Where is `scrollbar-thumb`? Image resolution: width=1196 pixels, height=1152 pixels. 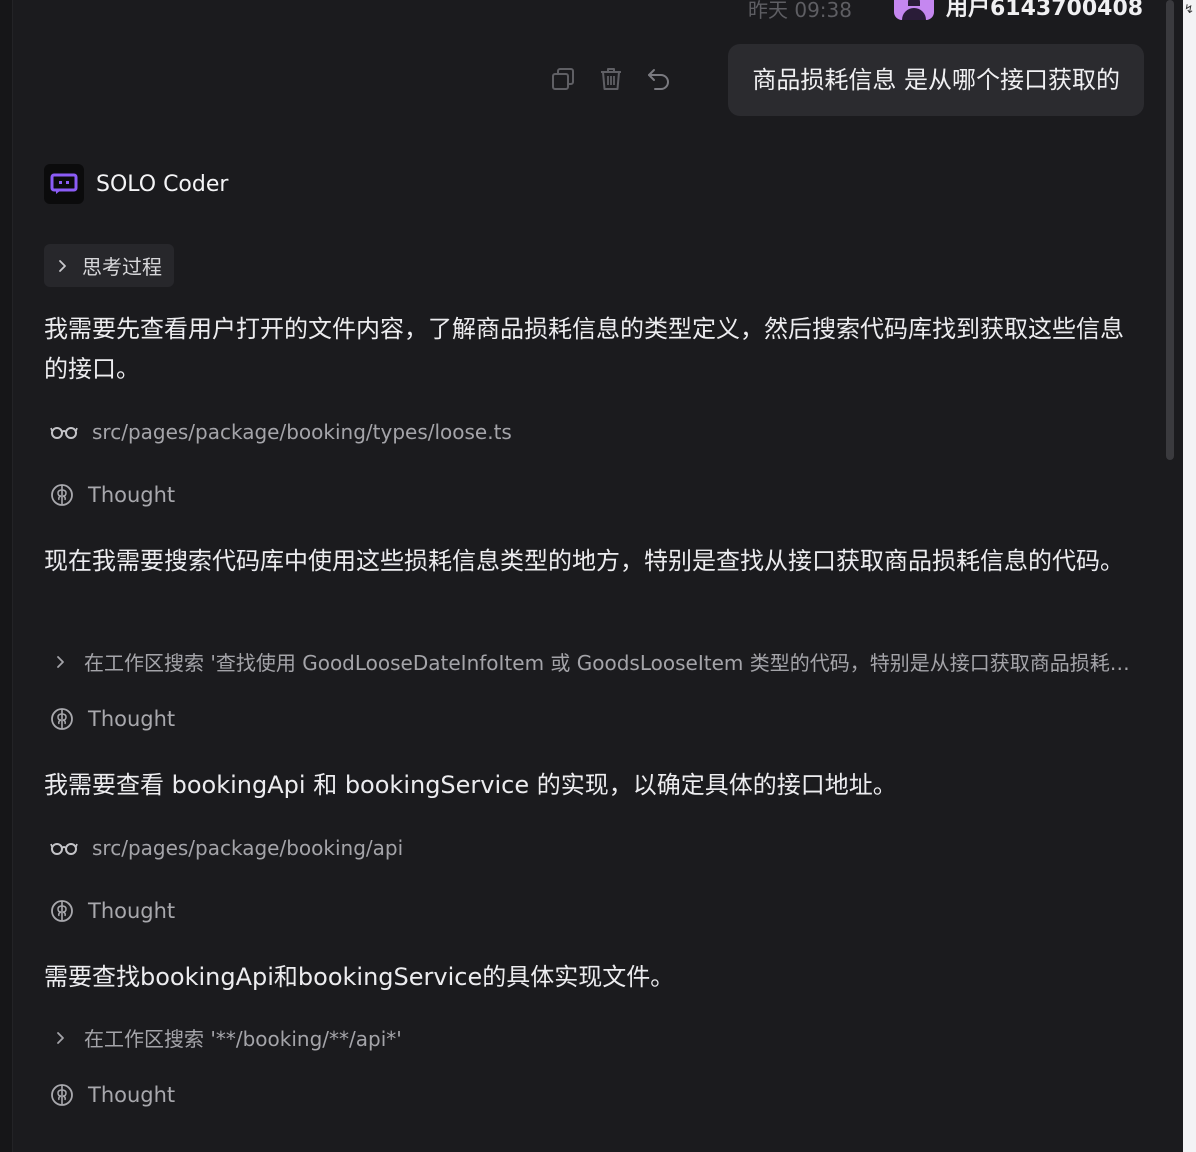 scrollbar-thumb is located at coordinates (1170, 230).